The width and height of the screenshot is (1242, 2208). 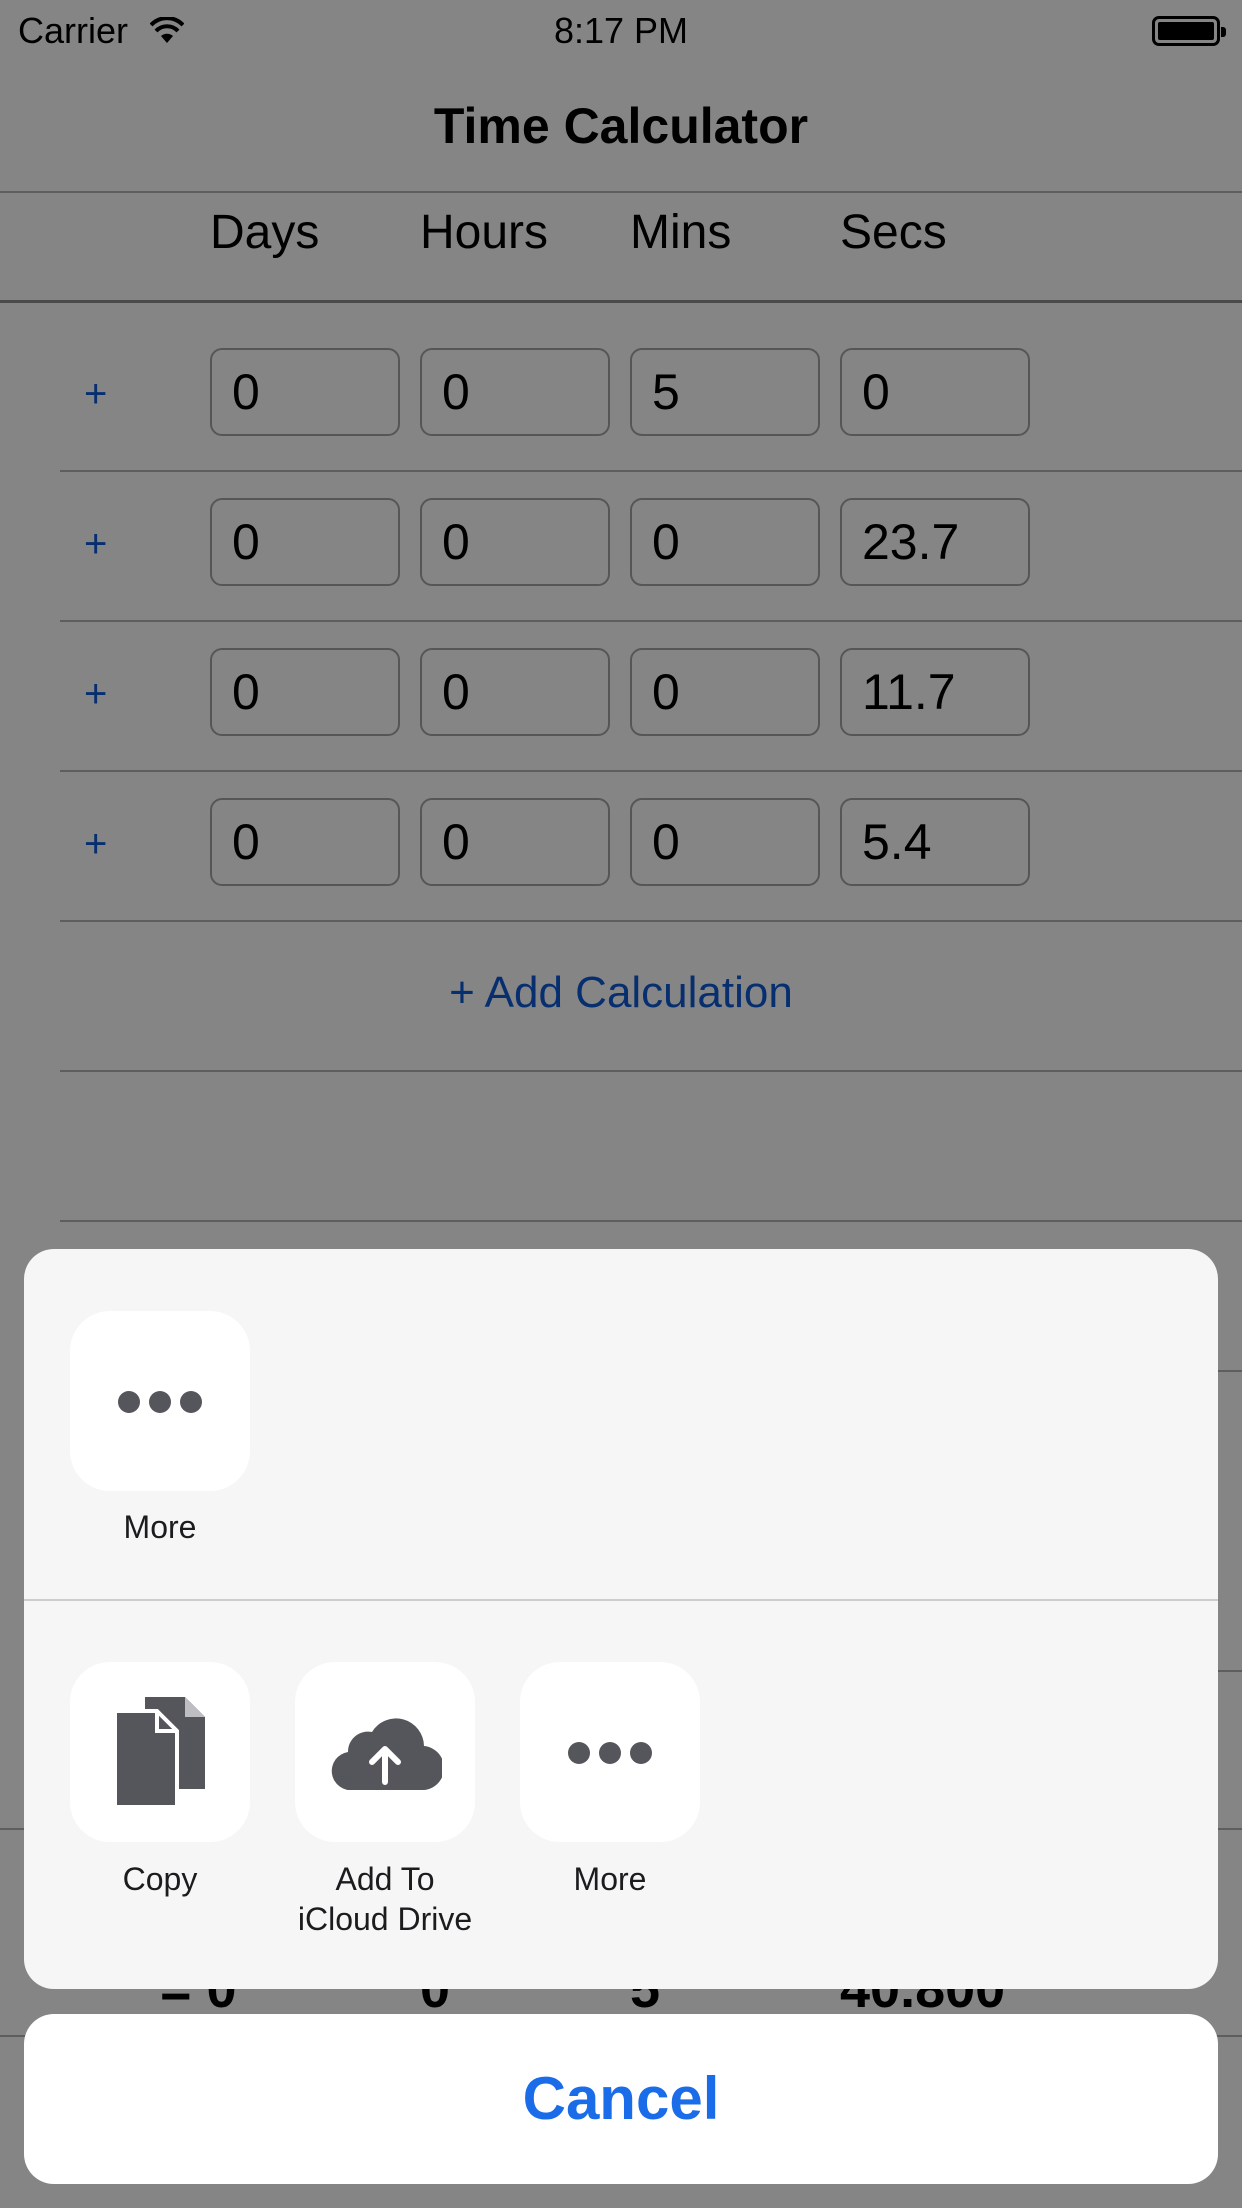 I want to click on add-to-icloud-drive-button, so click(x=385, y=1752).